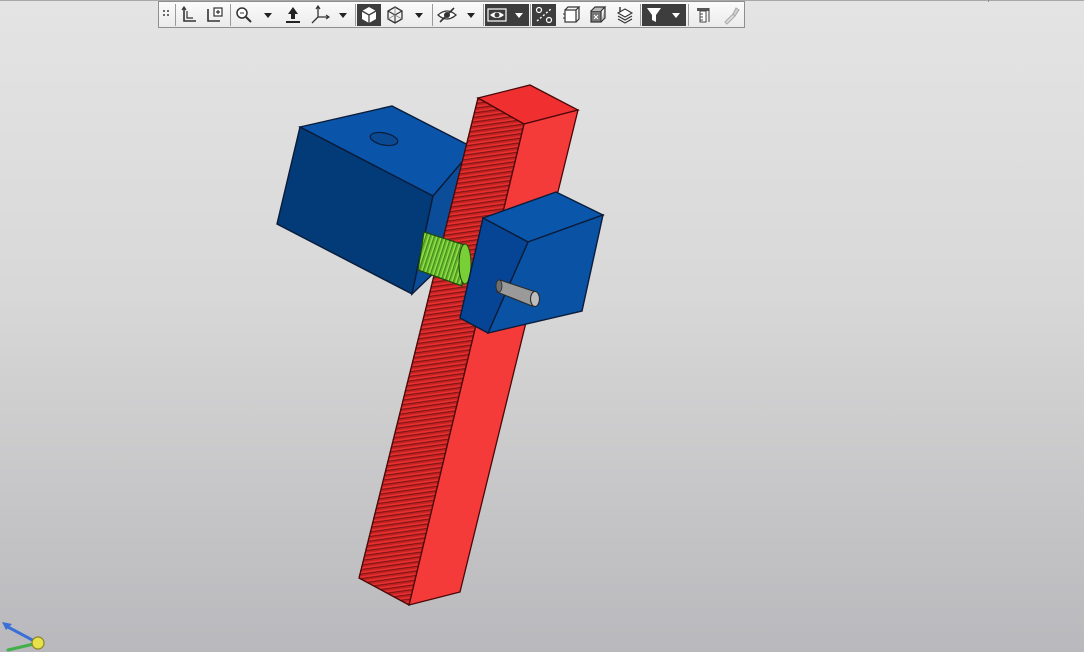 This screenshot has width=1084, height=652. Describe the element at coordinates (499, 286) in the screenshot. I see `shaft-root` at that location.